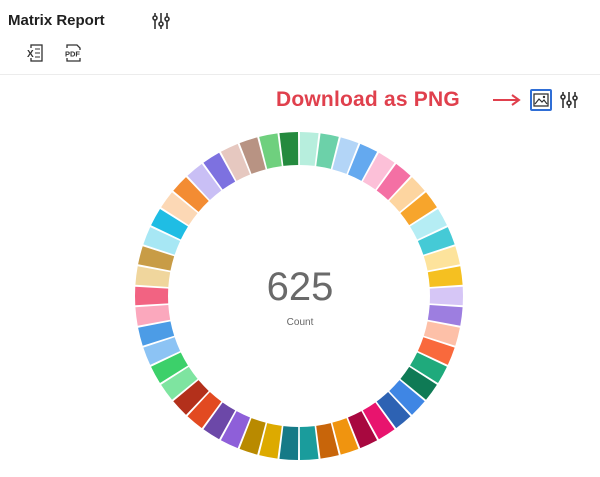  Describe the element at coordinates (161, 21) in the screenshot. I see `sliders-icon` at that location.